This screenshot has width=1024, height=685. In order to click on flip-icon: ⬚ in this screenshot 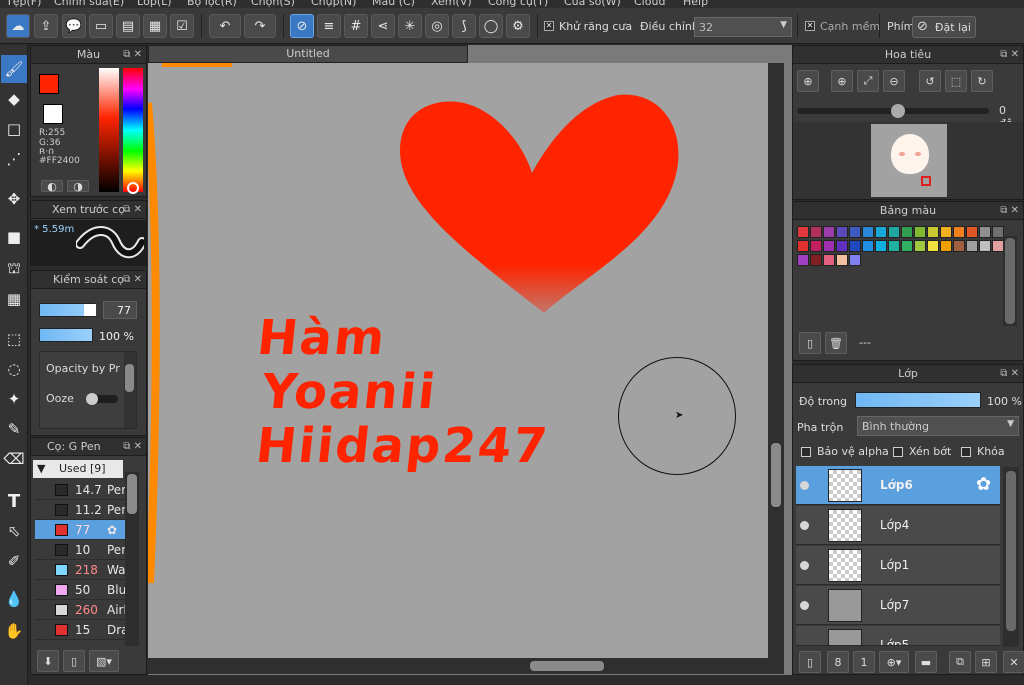, I will do `click(956, 81)`.